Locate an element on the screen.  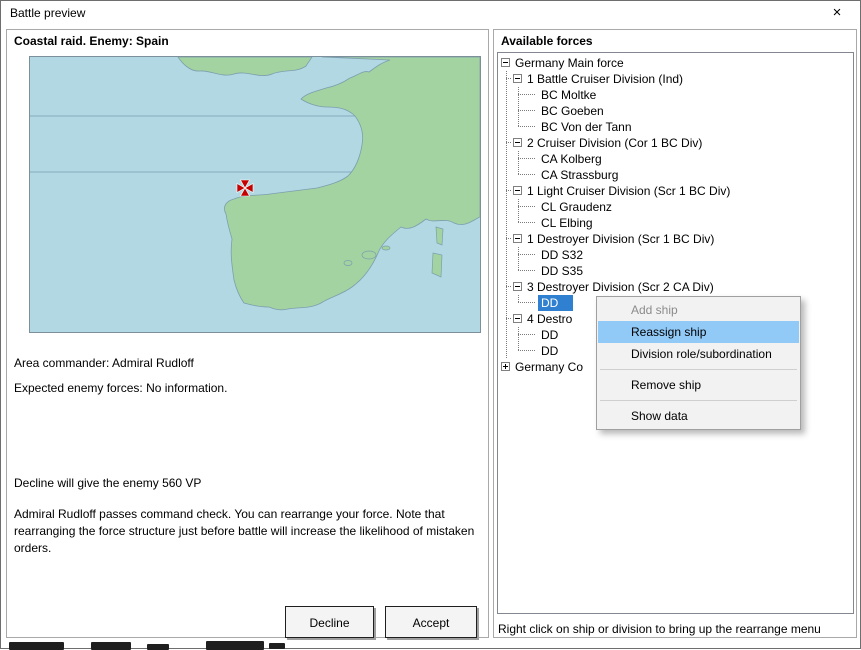
tree-item-ca-strassburg: CA Strassburg is located at coordinates (676, 175).